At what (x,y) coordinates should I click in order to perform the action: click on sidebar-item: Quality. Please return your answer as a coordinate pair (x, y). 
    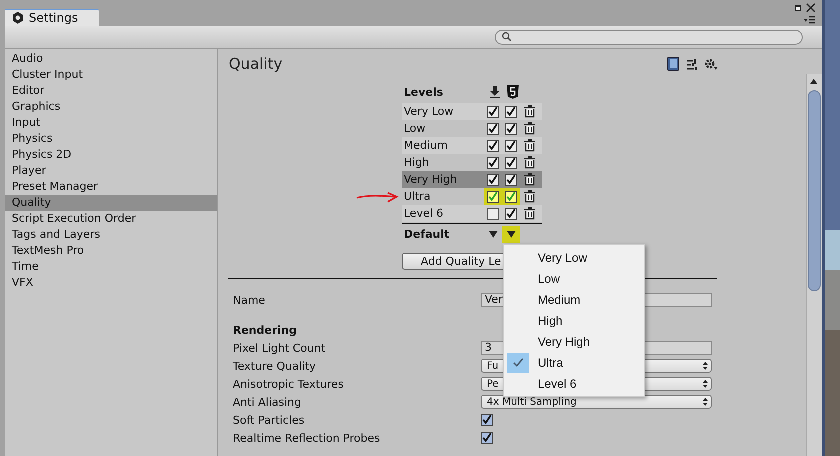
    Looking at the image, I should click on (111, 203).